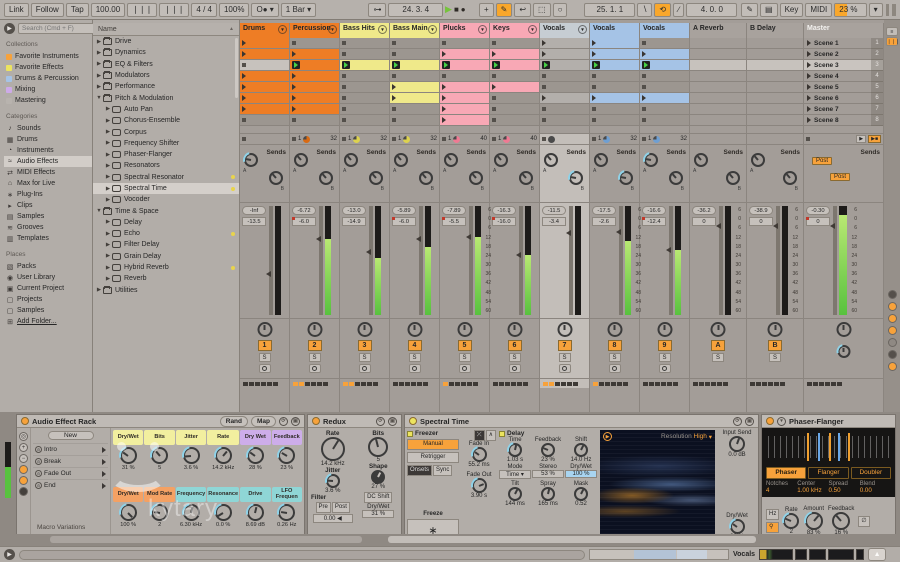  Describe the element at coordinates (64, 421) in the screenshot. I see `rack-title: Audio Effect Rack` at that location.